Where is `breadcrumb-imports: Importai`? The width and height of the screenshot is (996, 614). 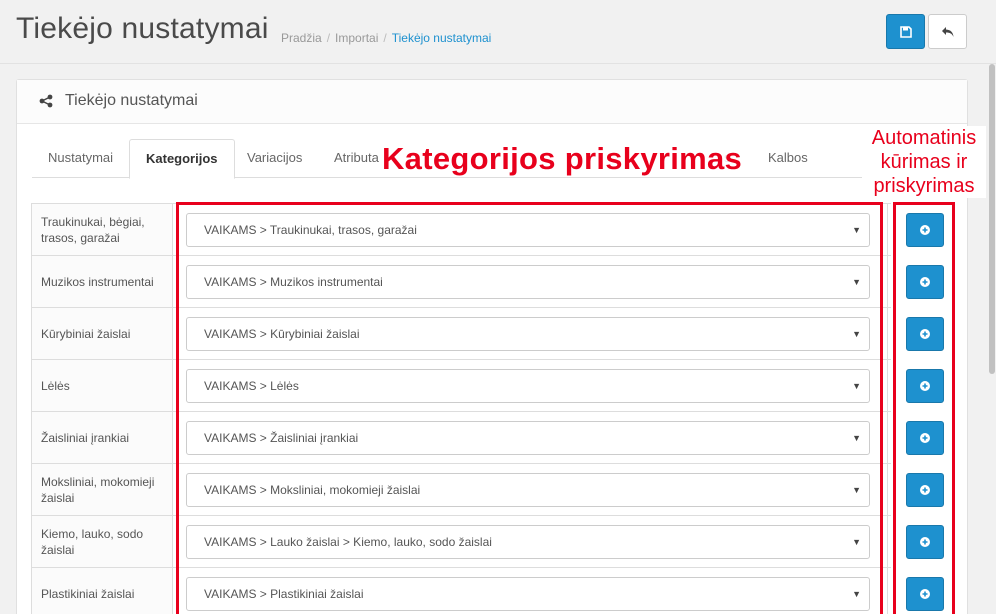 breadcrumb-imports: Importai is located at coordinates (356, 38).